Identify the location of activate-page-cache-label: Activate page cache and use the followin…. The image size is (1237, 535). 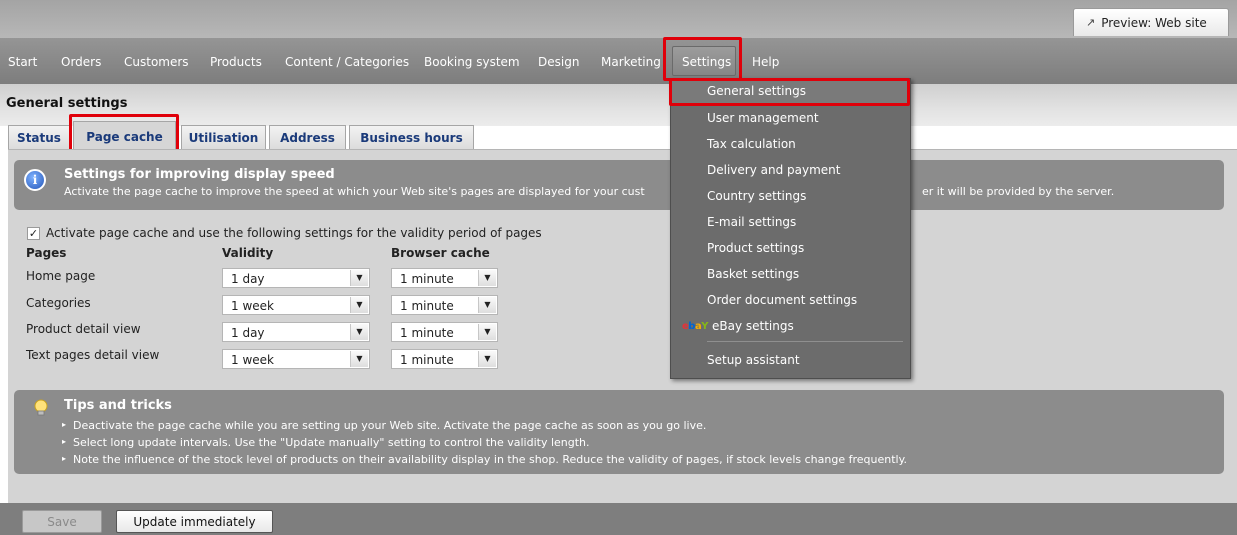
(294, 233).